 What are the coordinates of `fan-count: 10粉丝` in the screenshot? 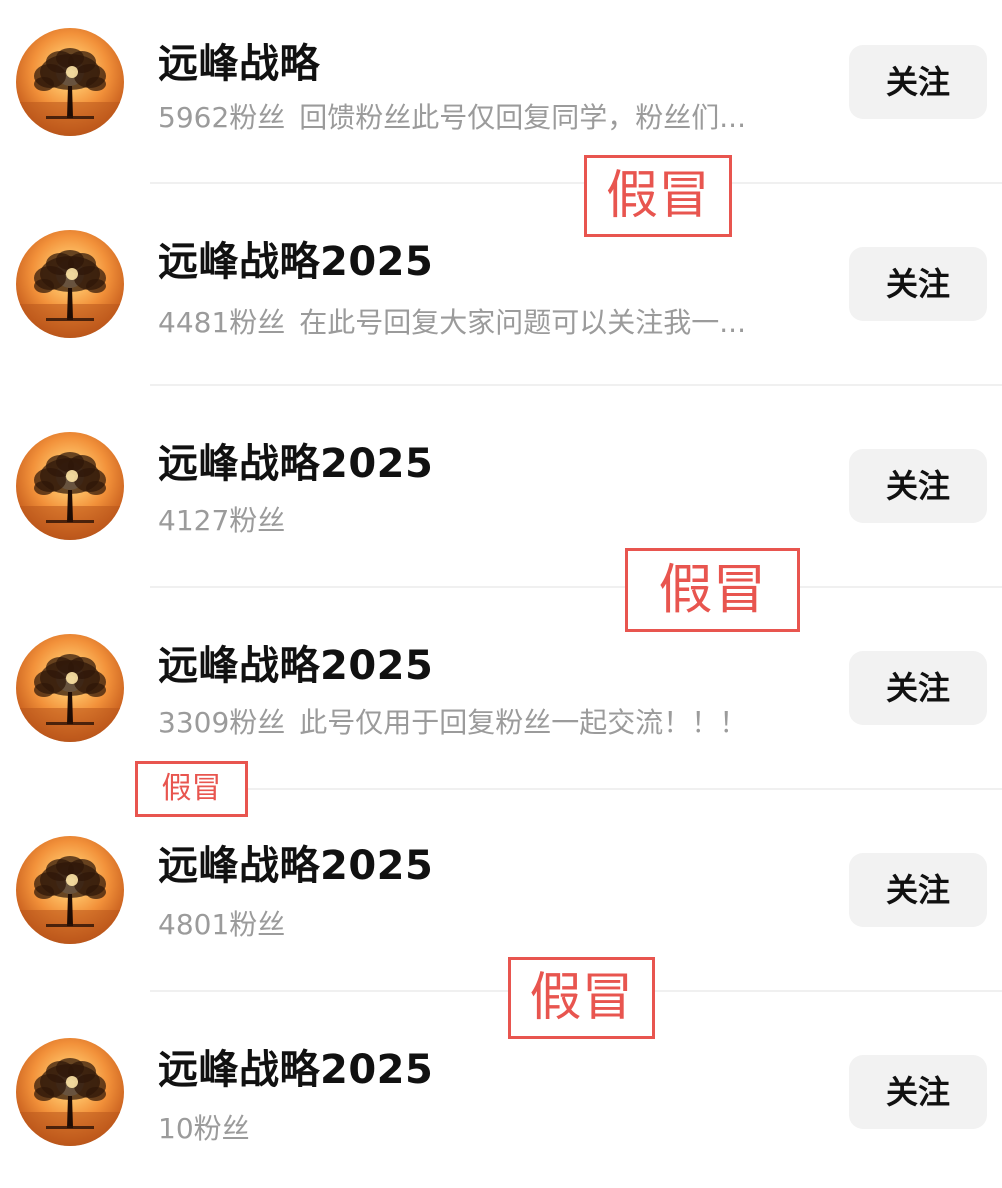 It's located at (204, 1128).